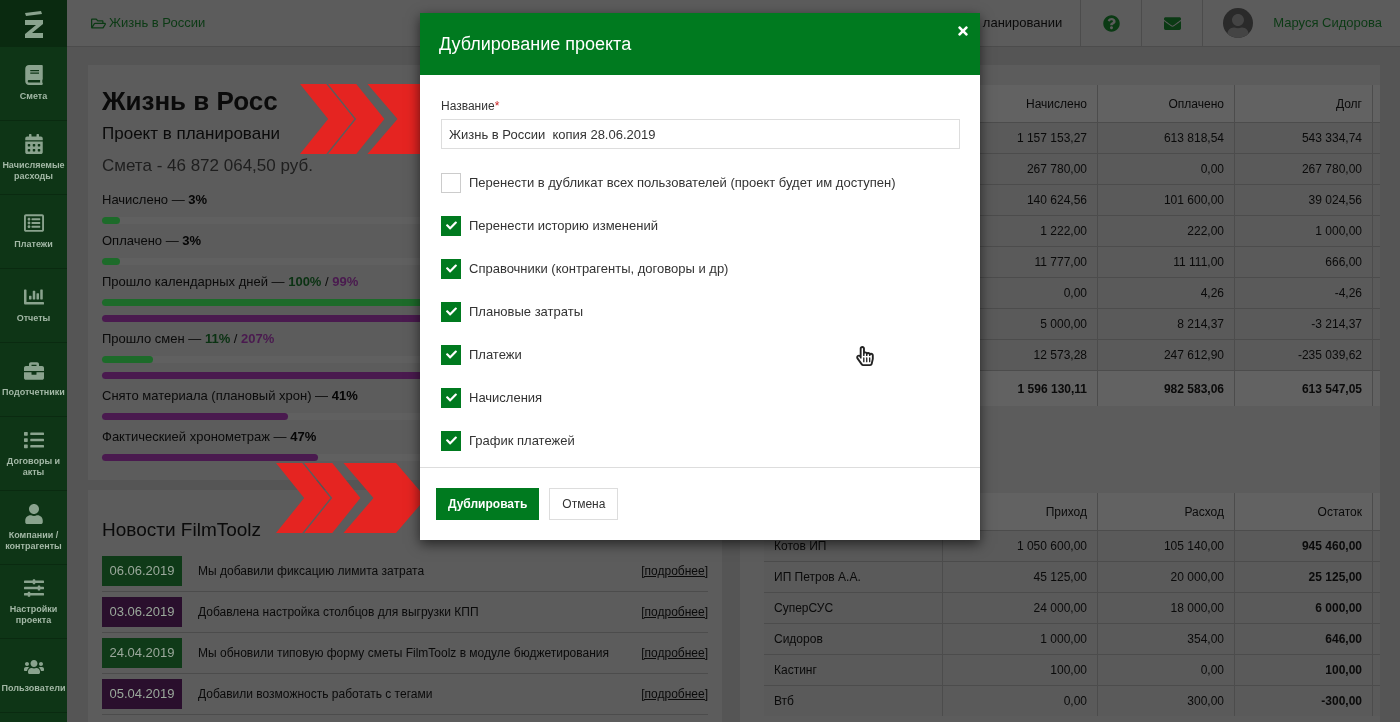 This screenshot has height=722, width=1400. I want to click on sidebar-item: Смета, so click(33, 84).